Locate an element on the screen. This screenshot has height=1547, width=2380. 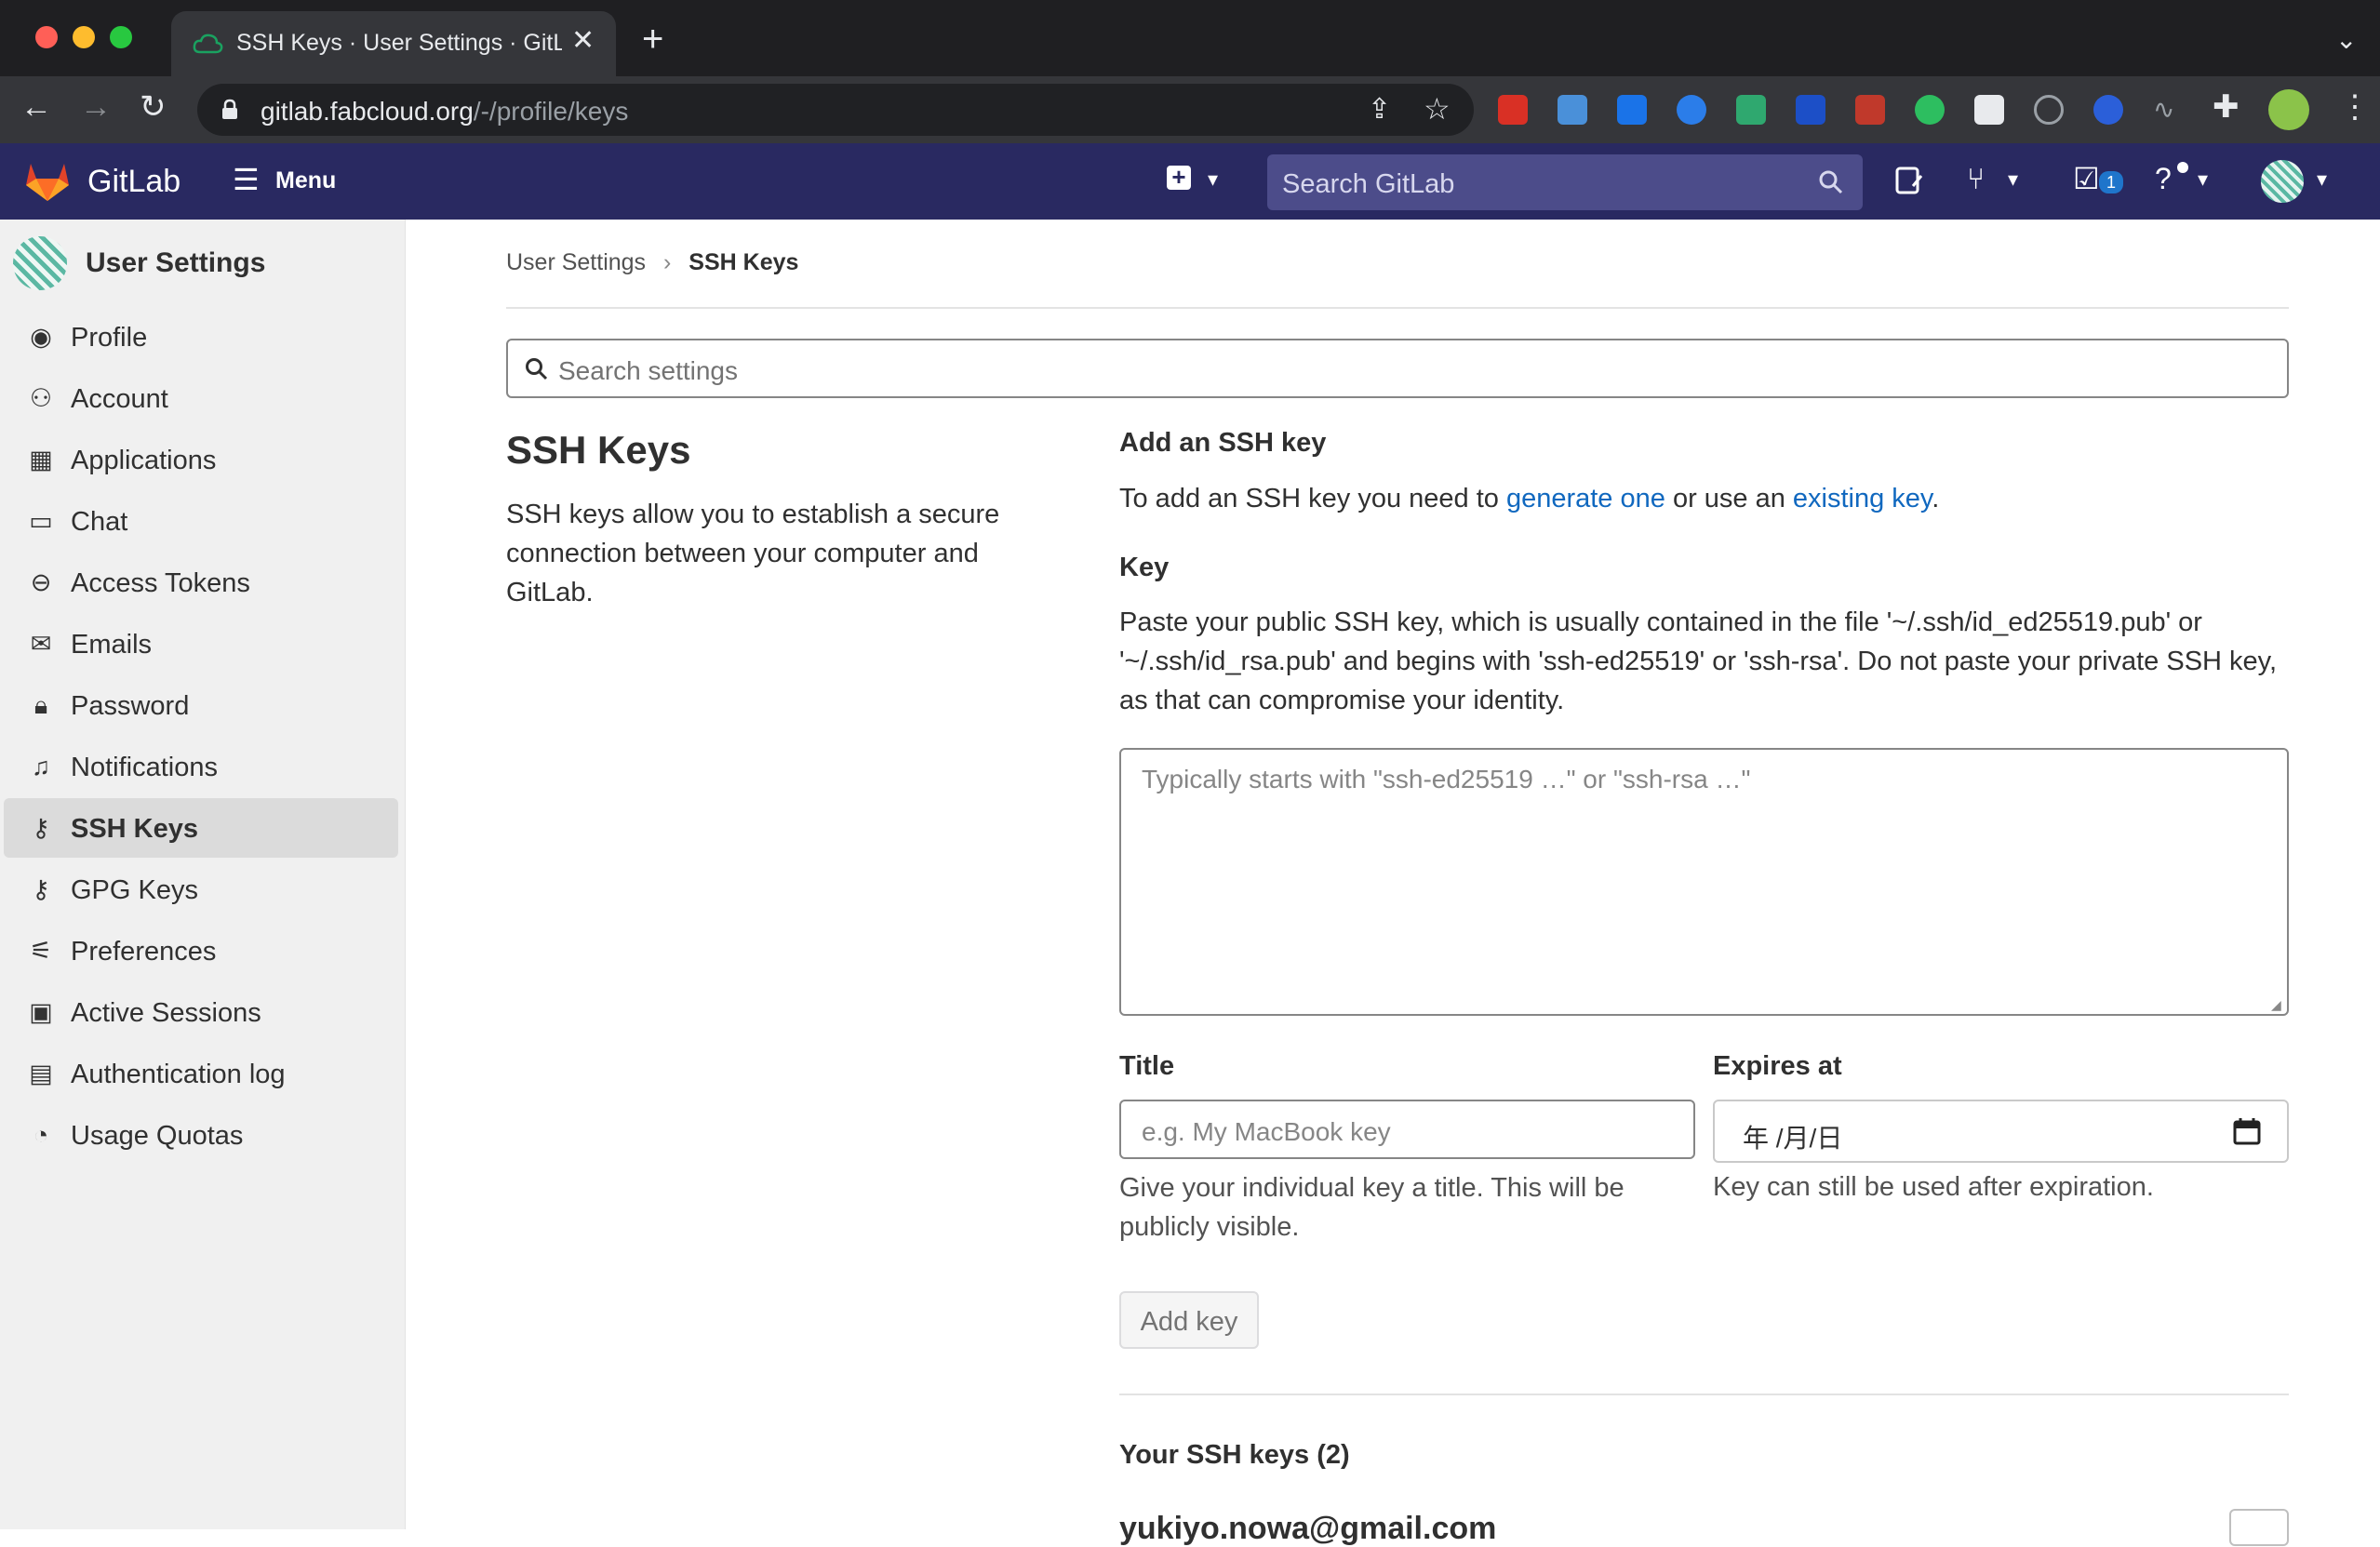
log-icon: ▤ is located at coordinates (41, 1073).